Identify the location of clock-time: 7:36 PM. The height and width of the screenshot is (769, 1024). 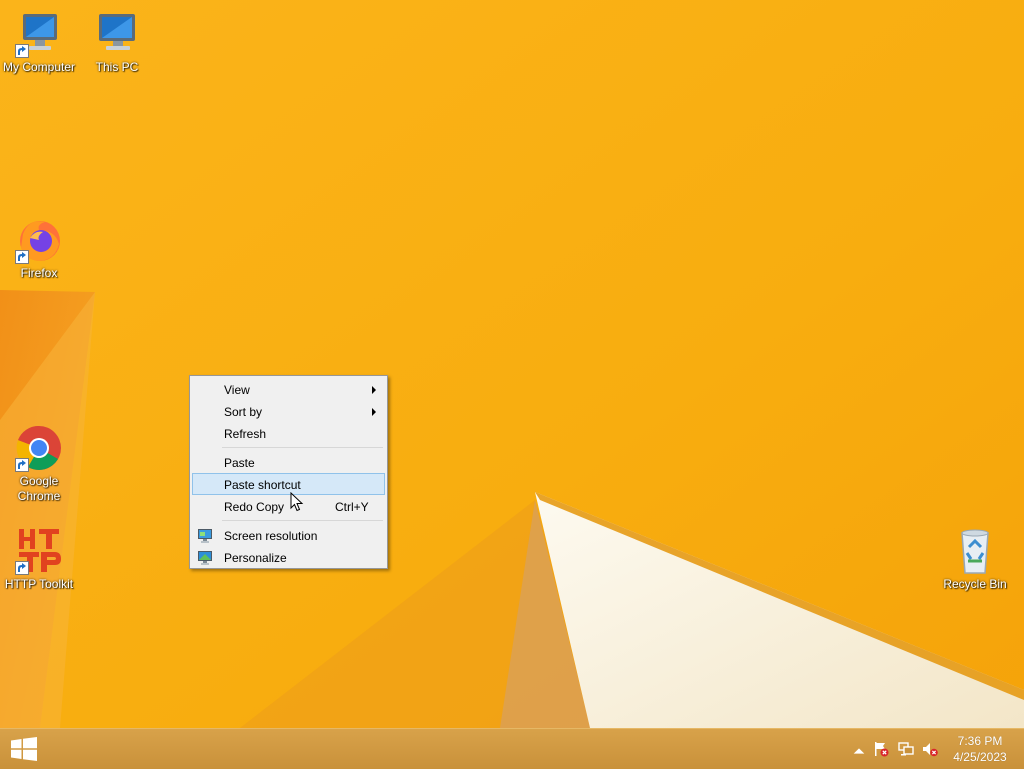
(980, 741).